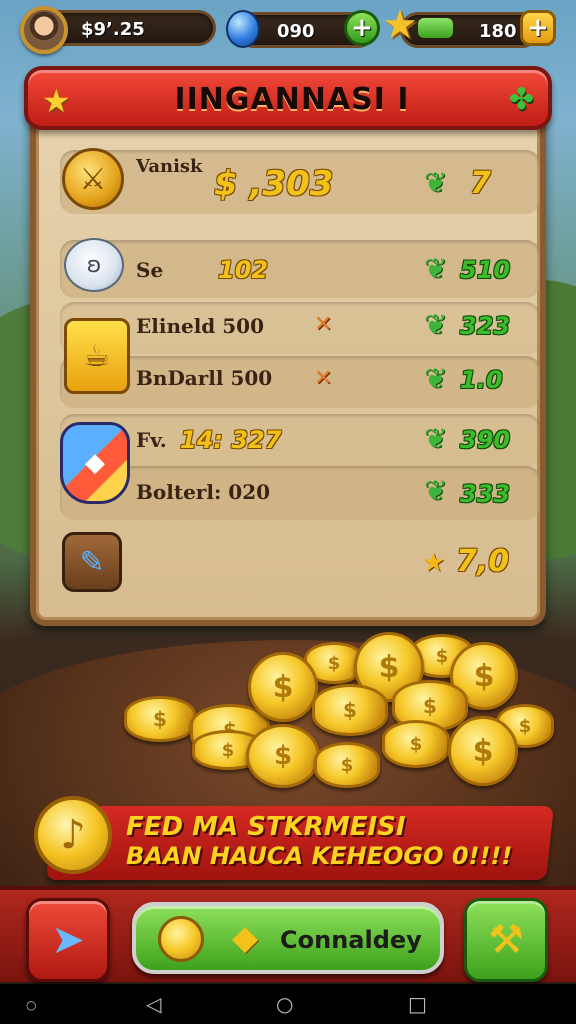 This screenshot has height=1024, width=576. Describe the element at coordinates (521, 99) in the screenshot. I see `clover-icon: ✤` at that location.